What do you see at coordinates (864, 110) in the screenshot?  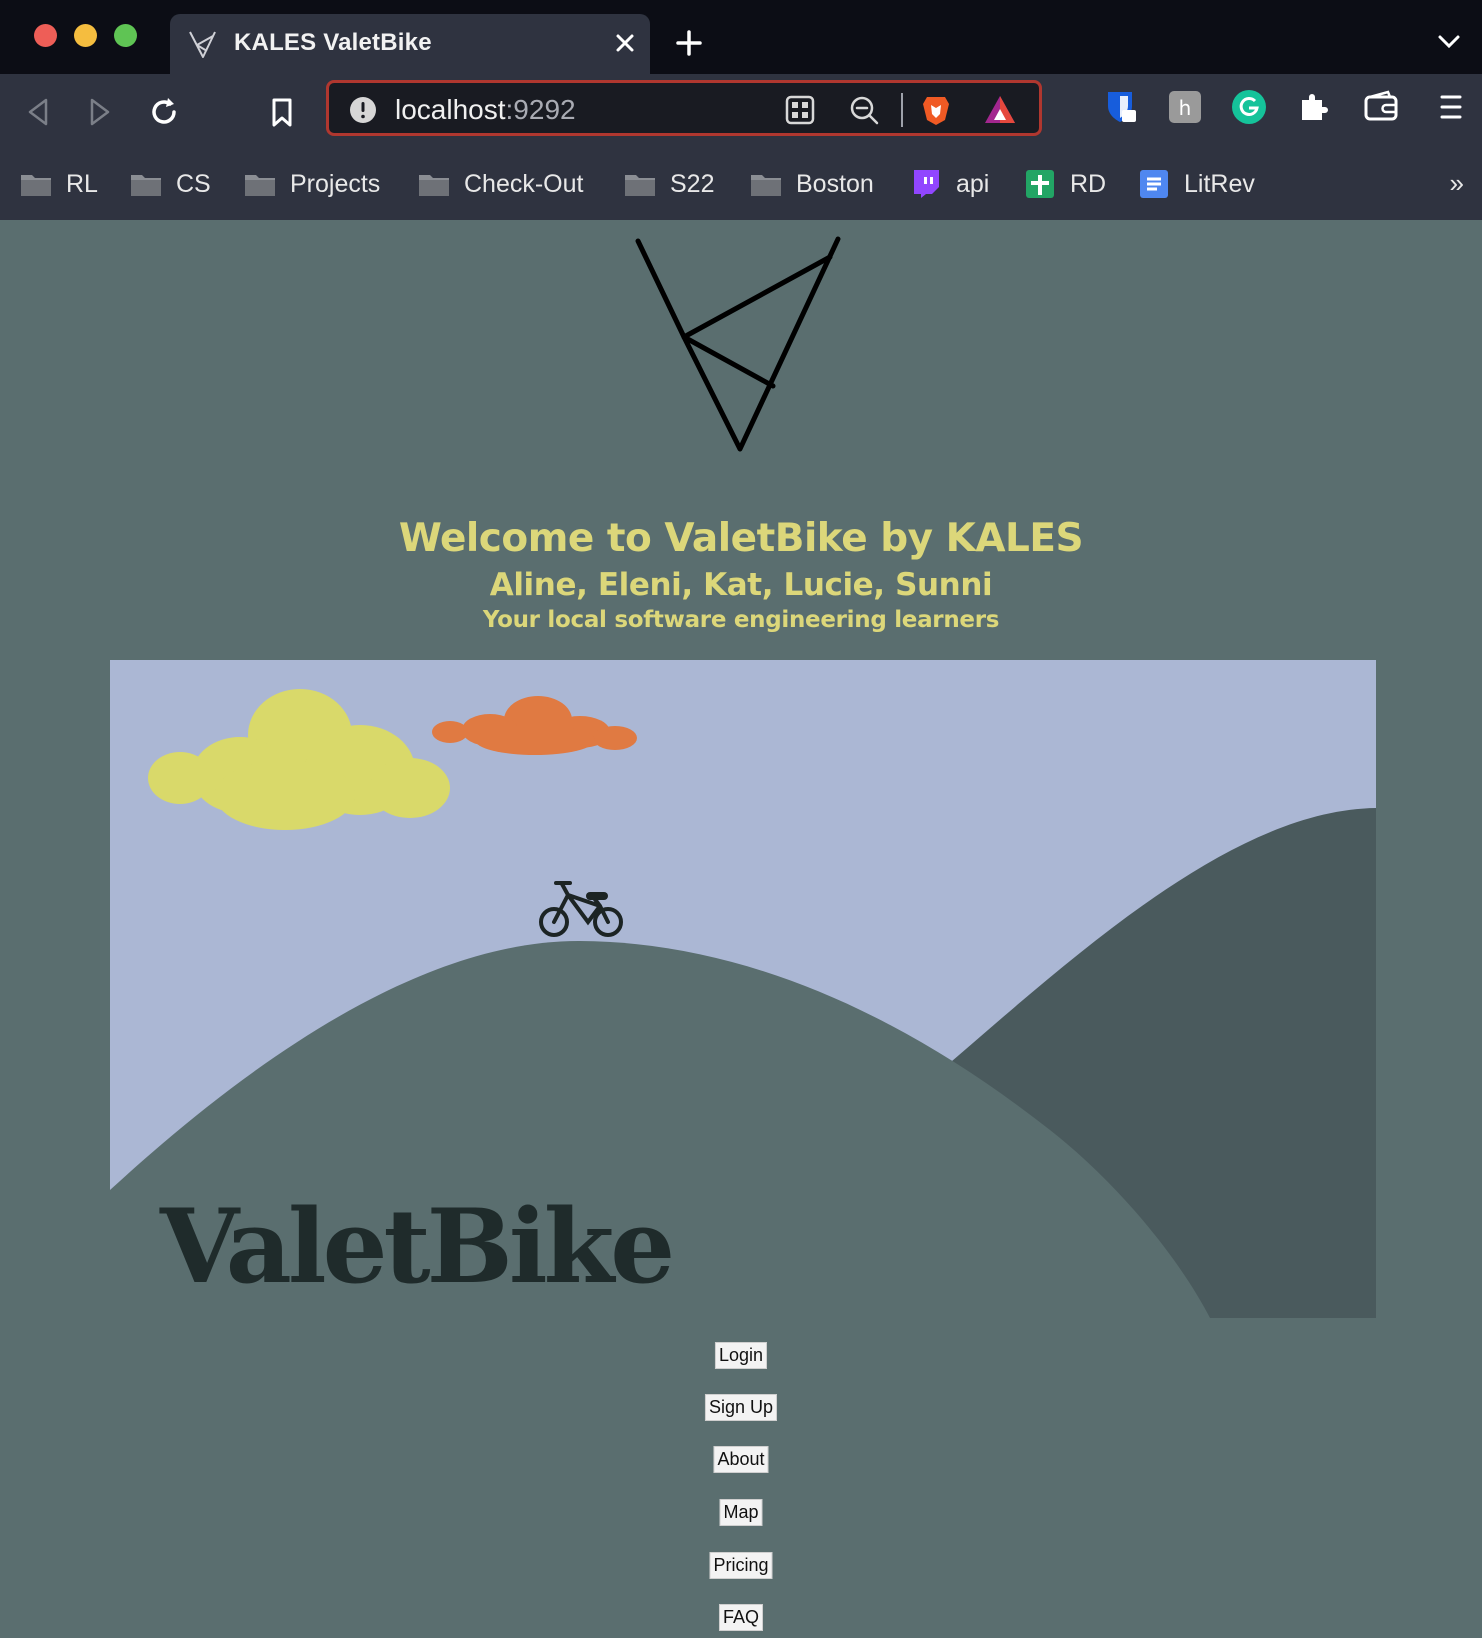 I see `zoom-out-icon` at bounding box center [864, 110].